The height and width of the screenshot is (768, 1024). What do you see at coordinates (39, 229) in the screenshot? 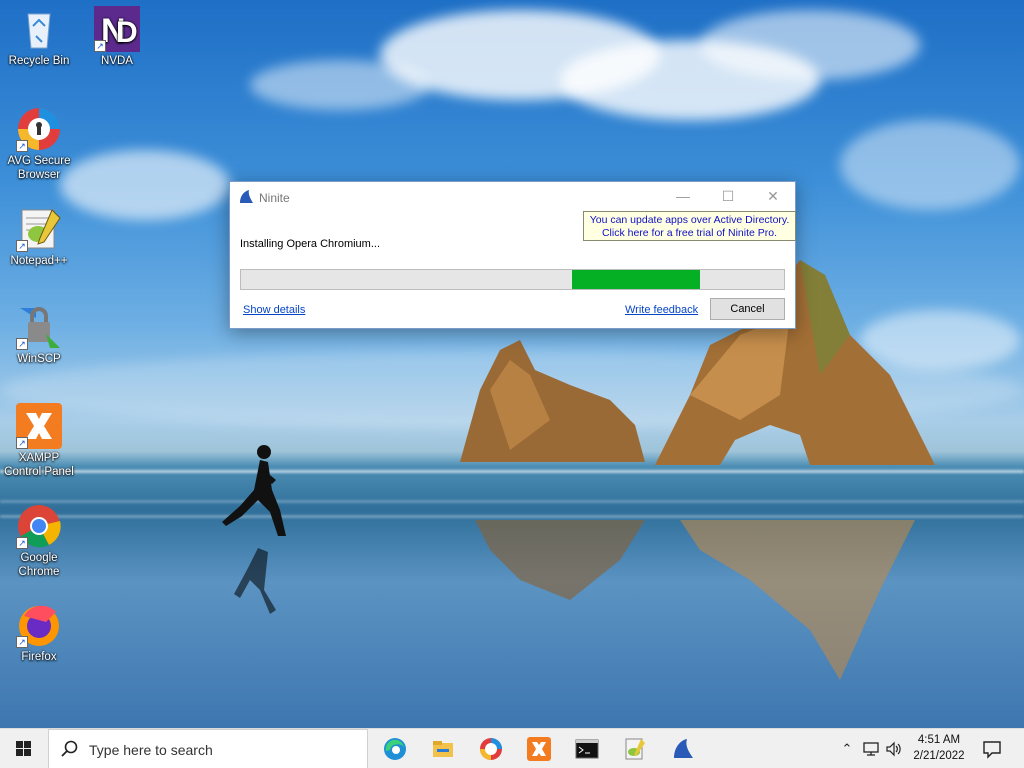
I see `notepadpp-icon: ↗` at bounding box center [39, 229].